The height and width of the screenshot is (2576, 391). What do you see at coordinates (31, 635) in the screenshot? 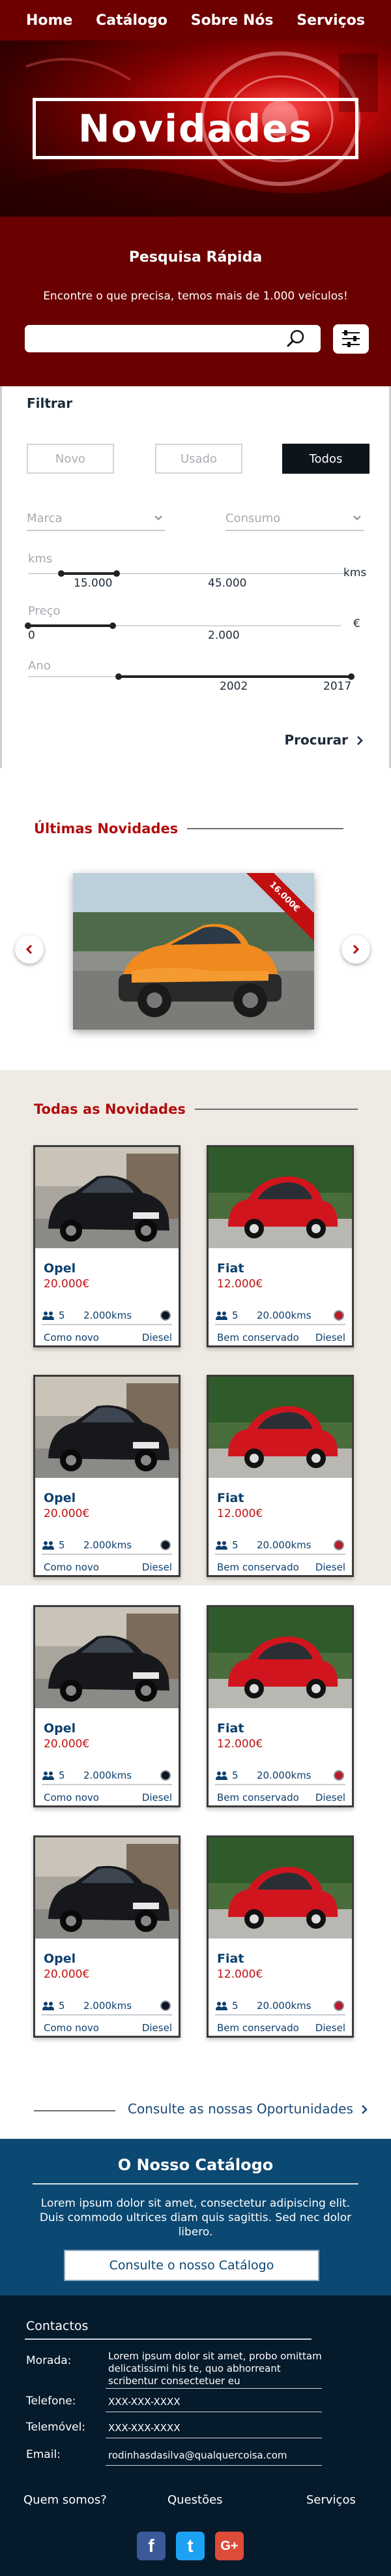
I see `price-min-value: 0` at bounding box center [31, 635].